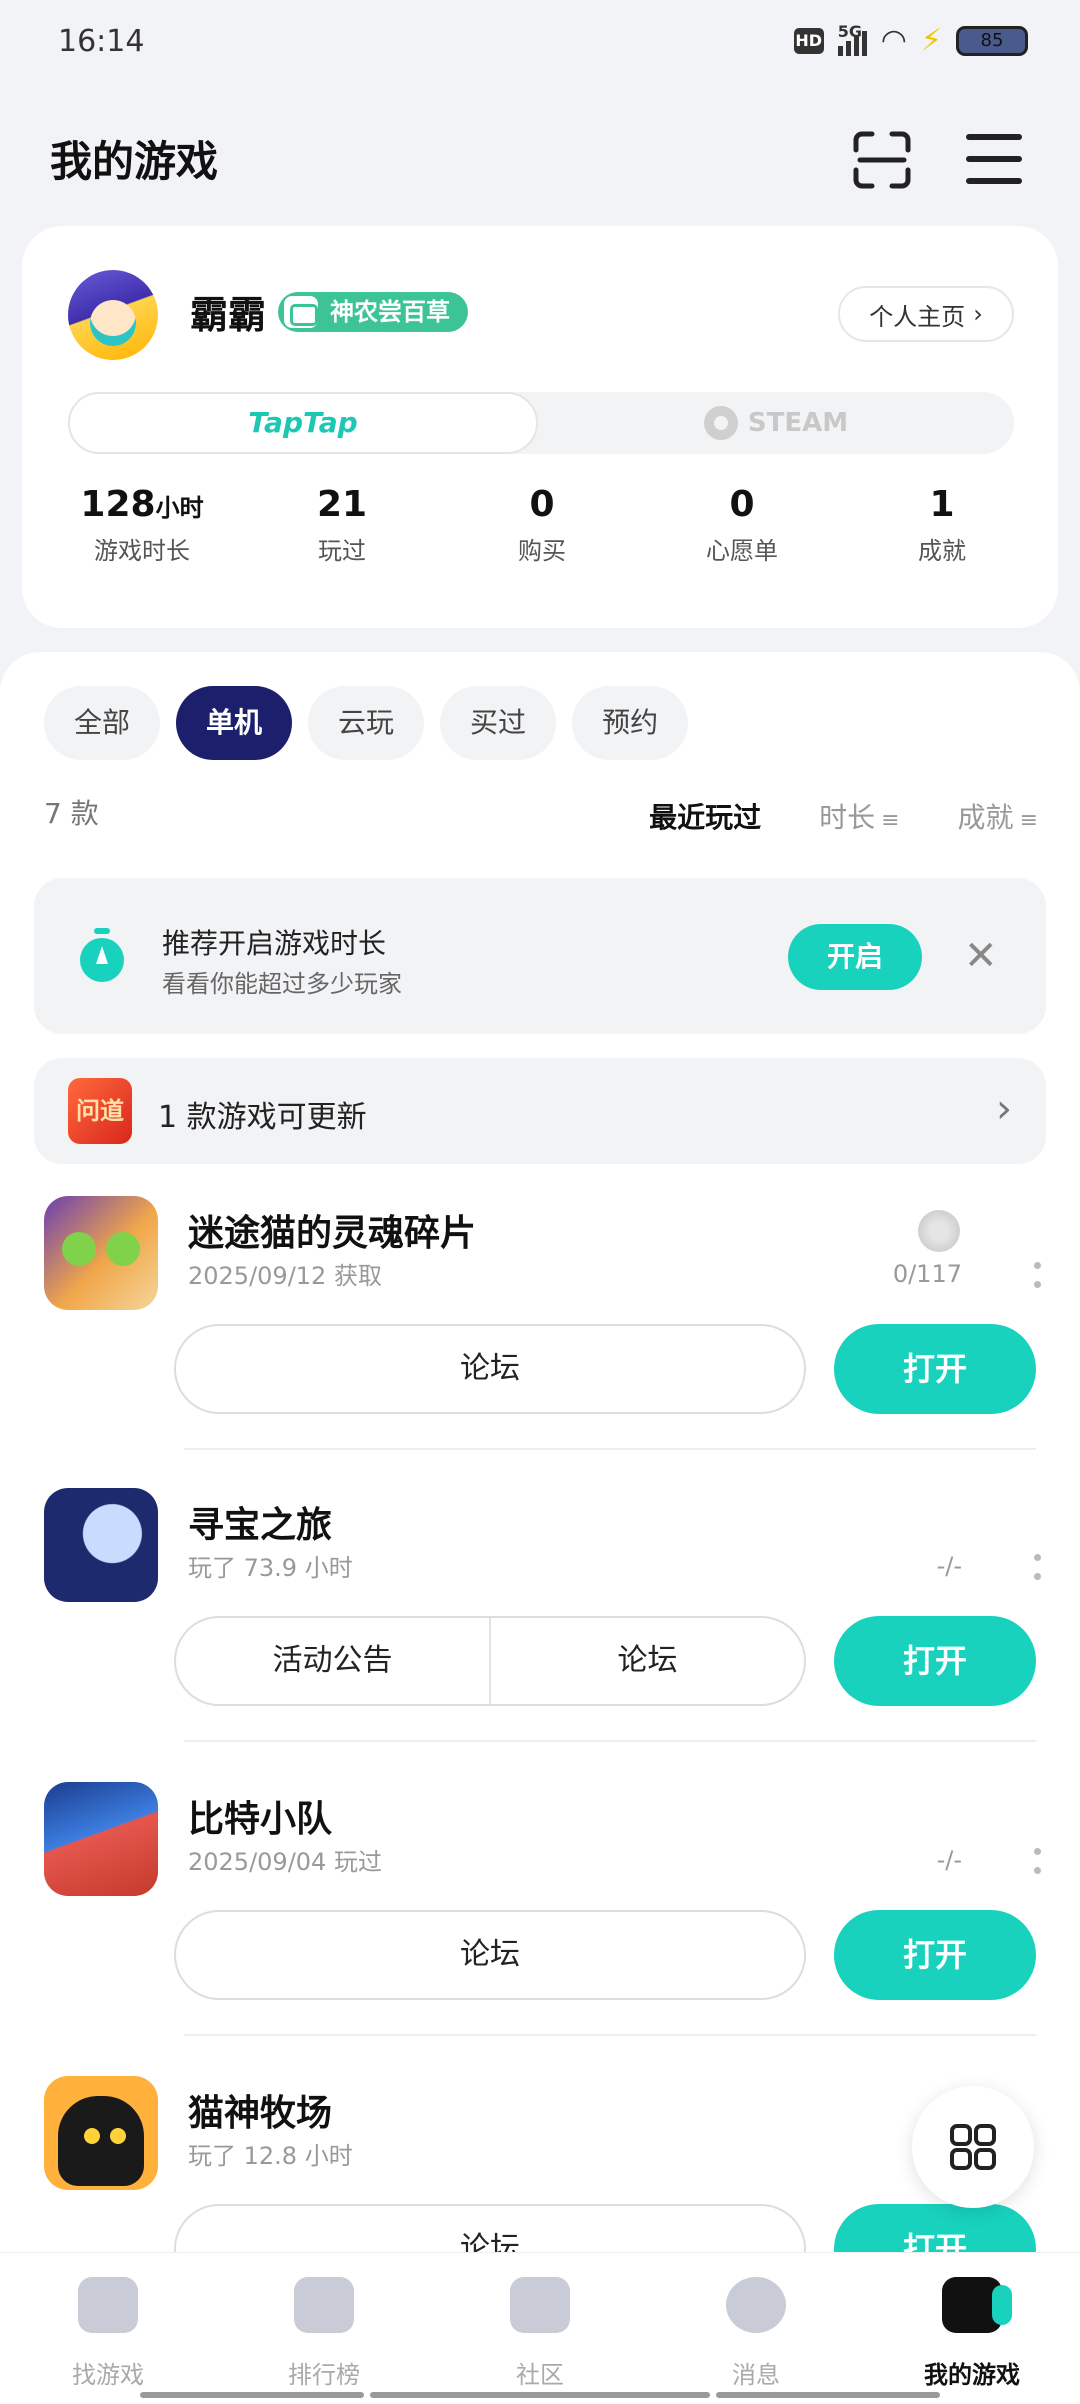 This screenshot has width=1080, height=2404. What do you see at coordinates (893, 40) in the screenshot?
I see `wifi-icon: ◠` at bounding box center [893, 40].